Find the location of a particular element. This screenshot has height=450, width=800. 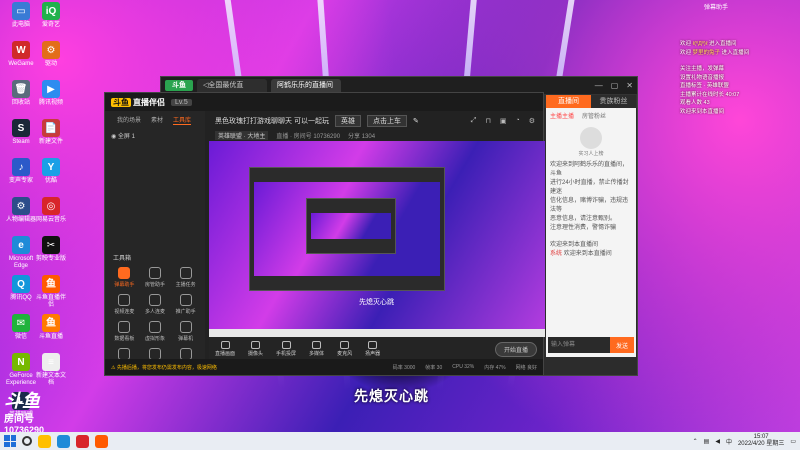

desktop-icon: 鱼斗鱼直播伴侣 is located at coordinates (51, 292).